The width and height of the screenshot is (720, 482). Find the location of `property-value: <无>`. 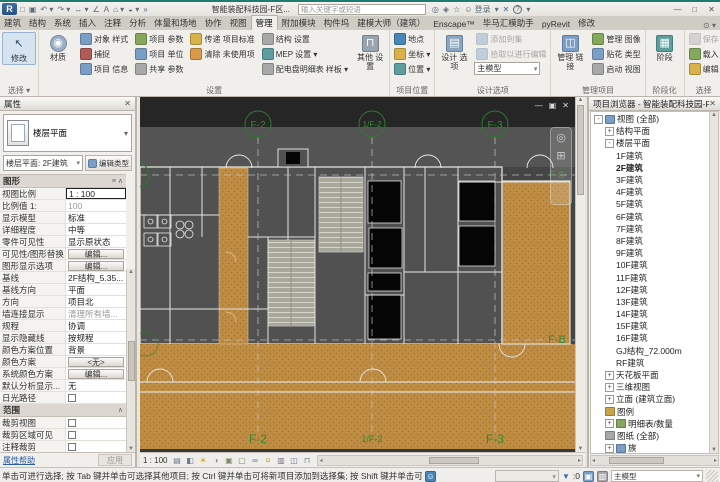

property-value: <无> is located at coordinates (96, 361).